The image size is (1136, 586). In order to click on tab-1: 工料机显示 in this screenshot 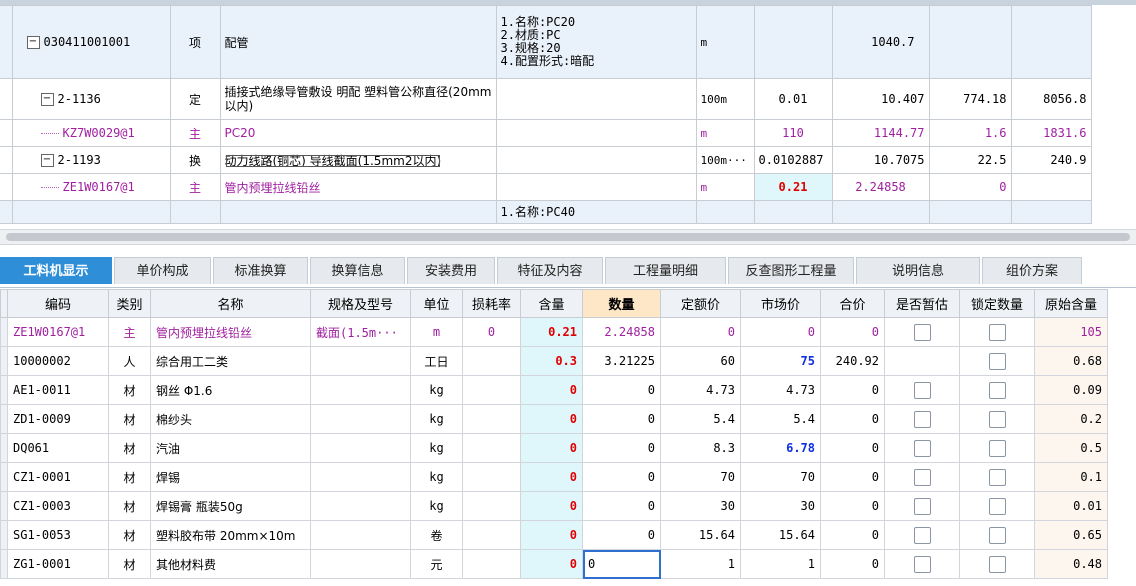, I will do `click(56, 270)`.